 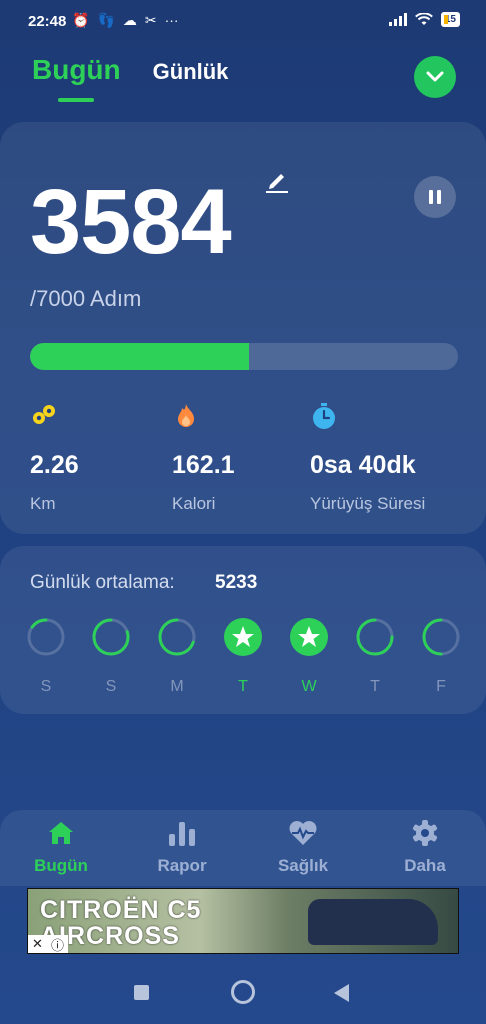 What do you see at coordinates (86, 298) in the screenshot?
I see `step-goal: /7000 Adım` at bounding box center [86, 298].